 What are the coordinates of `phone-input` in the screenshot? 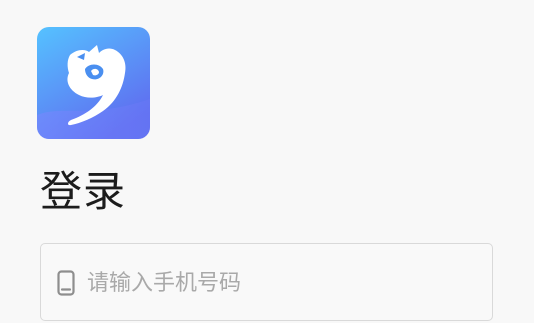 It's located at (282, 283).